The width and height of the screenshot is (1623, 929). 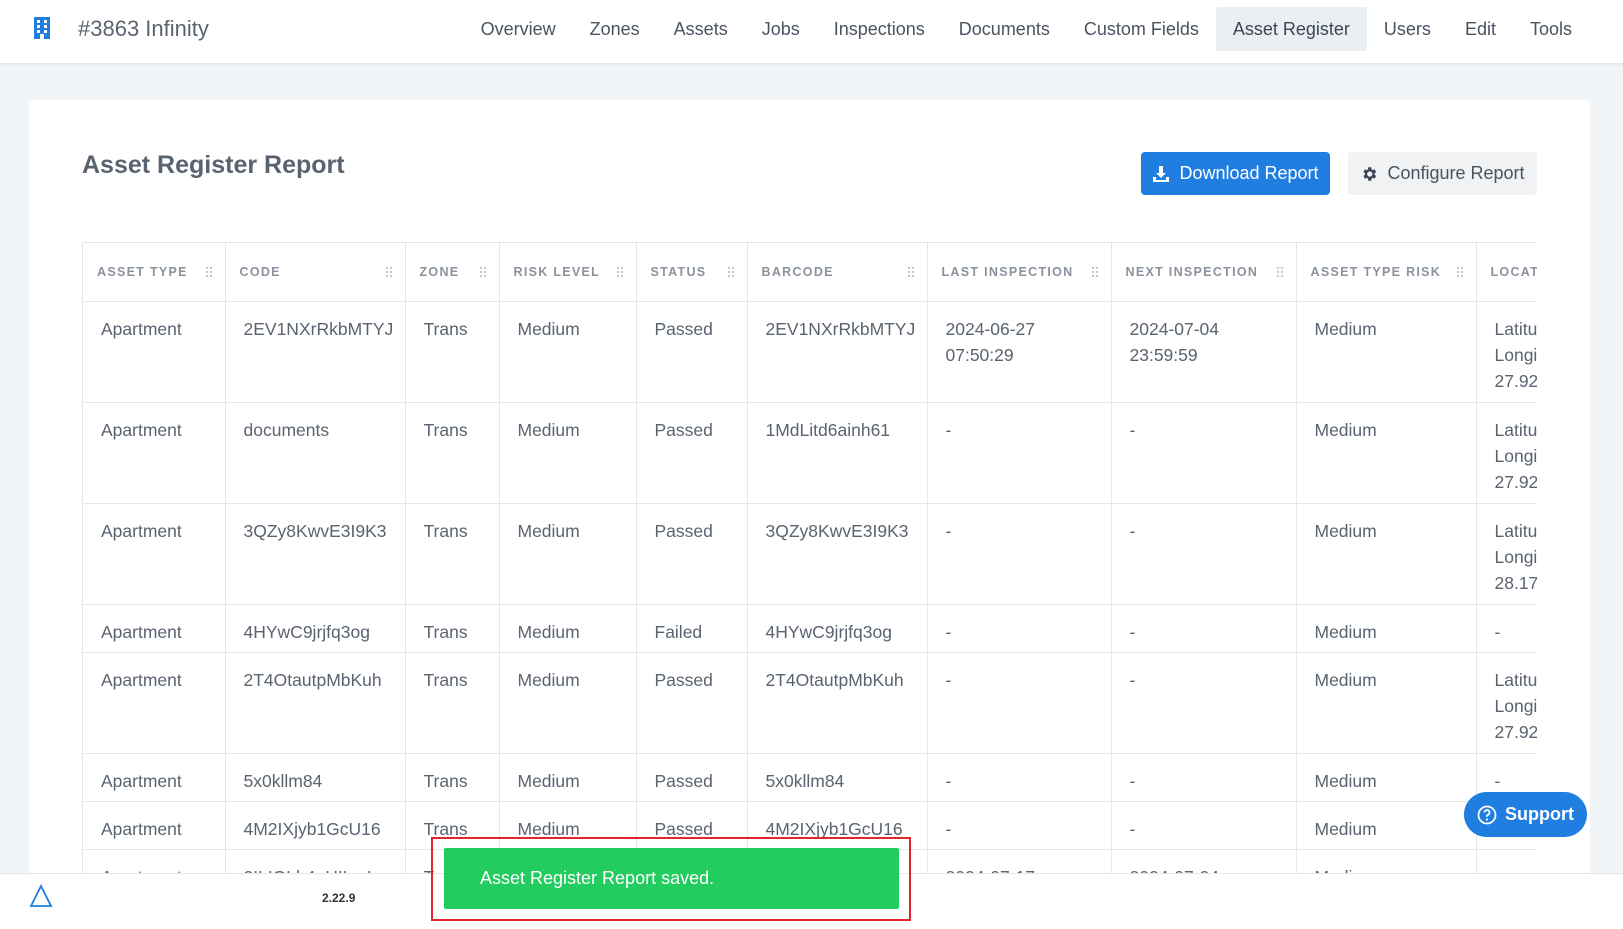 I want to click on delta-logo-icon, so click(x=41, y=895).